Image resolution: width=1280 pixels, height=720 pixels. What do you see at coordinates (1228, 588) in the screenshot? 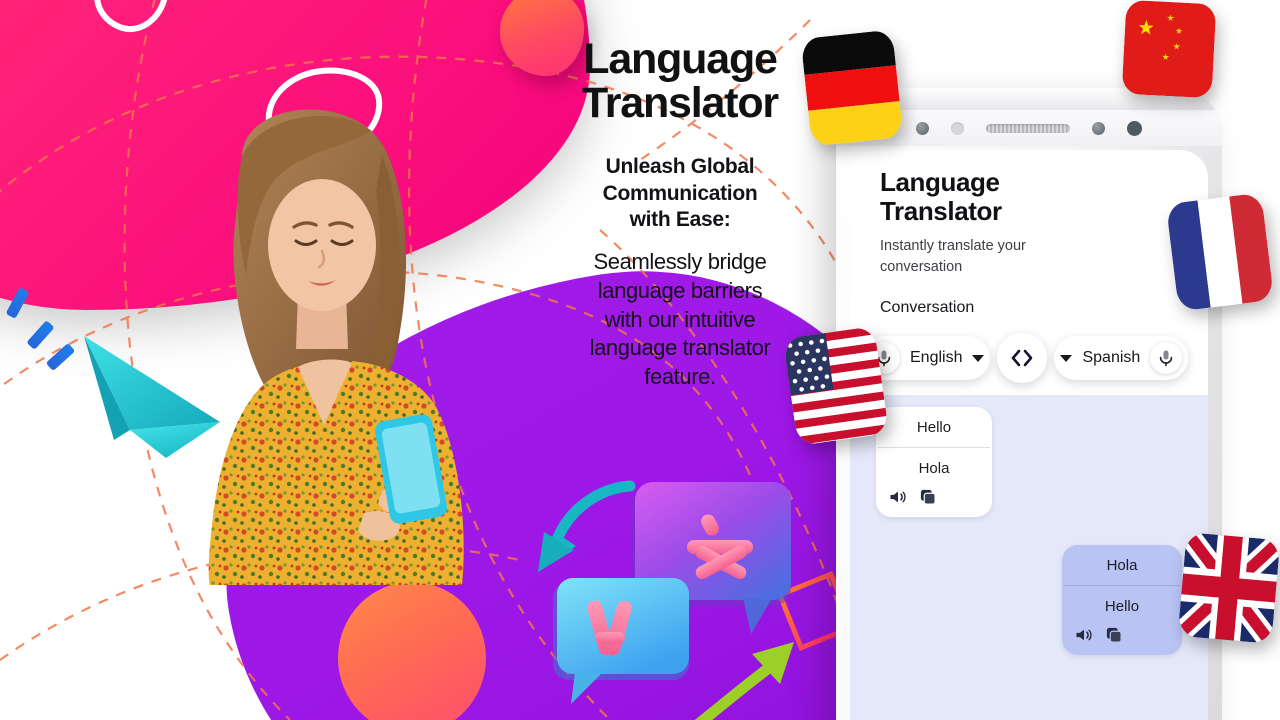
I see `united-kingdom-flag` at bounding box center [1228, 588].